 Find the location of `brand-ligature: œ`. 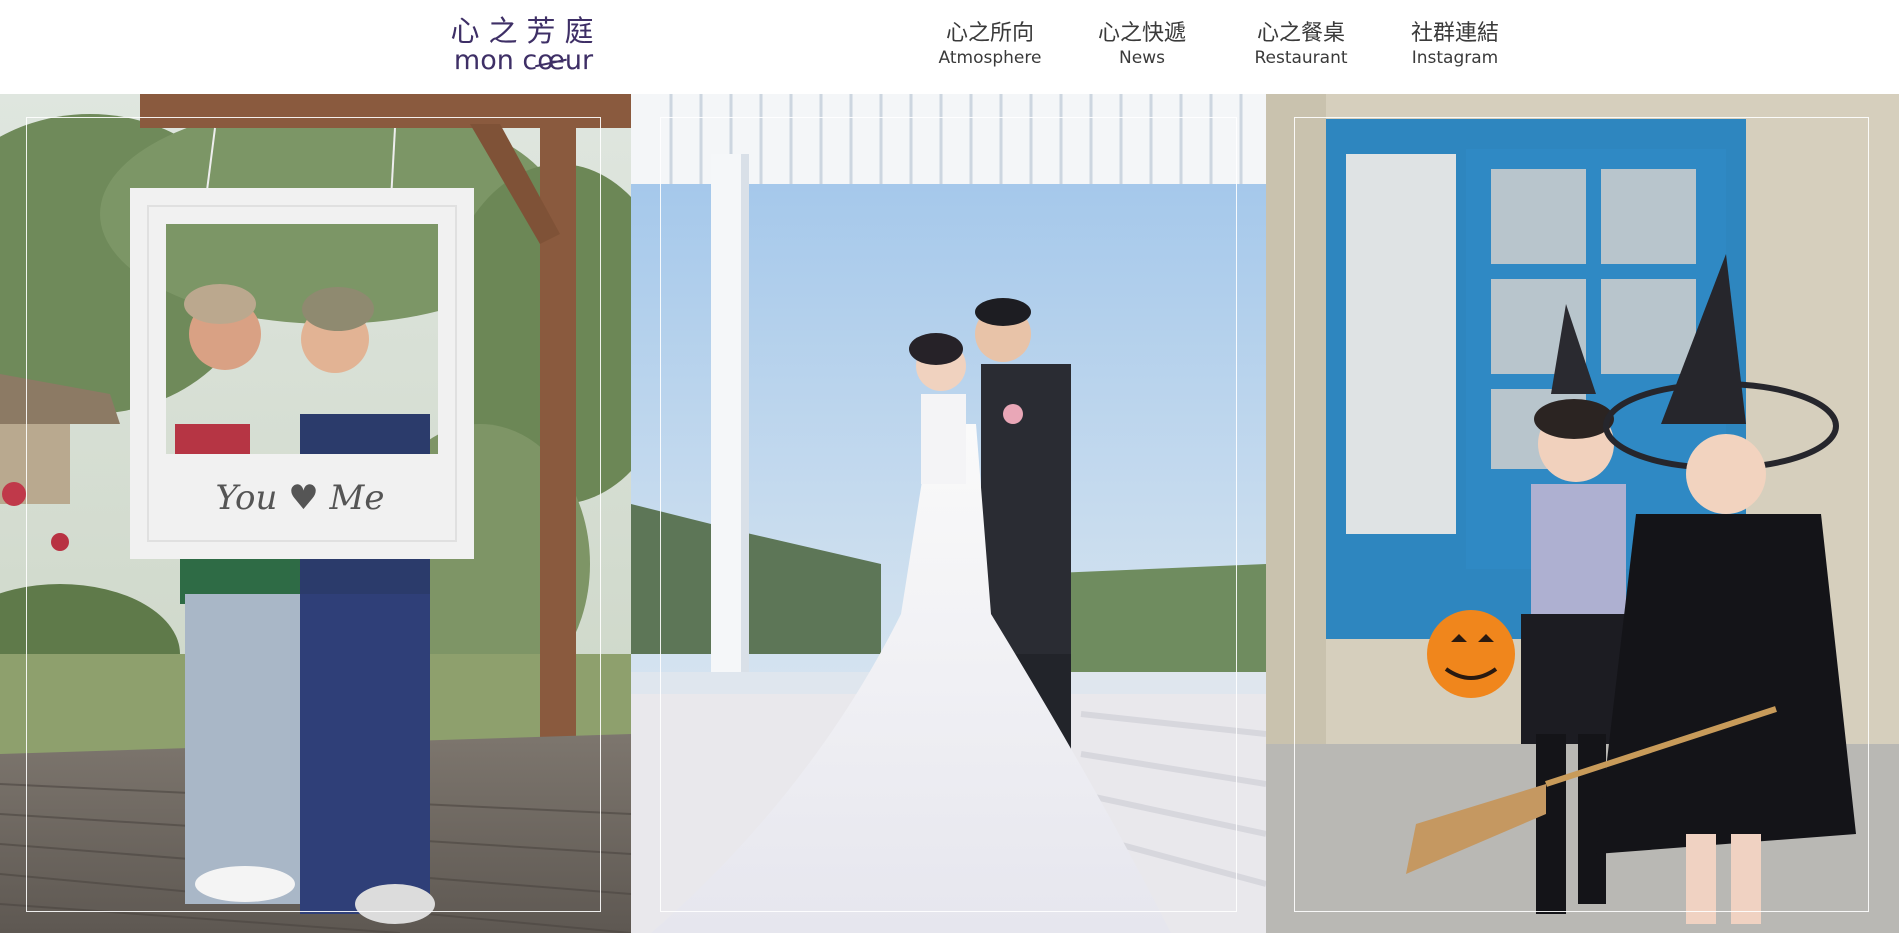

brand-ligature: œ is located at coordinates (551, 60).